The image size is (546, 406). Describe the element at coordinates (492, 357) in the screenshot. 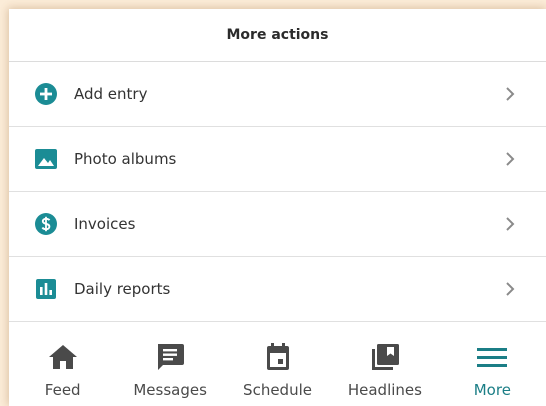

I see `menu-icon` at that location.